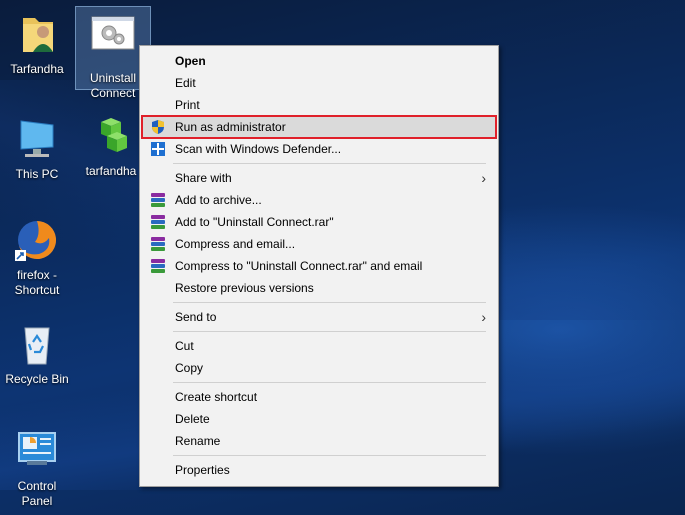 The height and width of the screenshot is (515, 685). What do you see at coordinates (113, 37) in the screenshot?
I see `application-window-icon` at bounding box center [113, 37].